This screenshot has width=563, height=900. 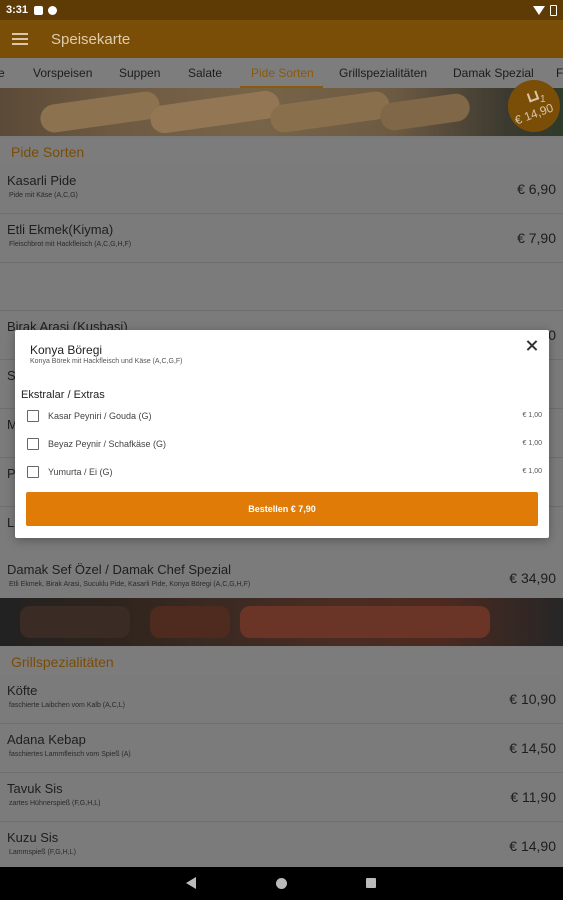 I want to click on notification-icon, so click(x=39, y=10).